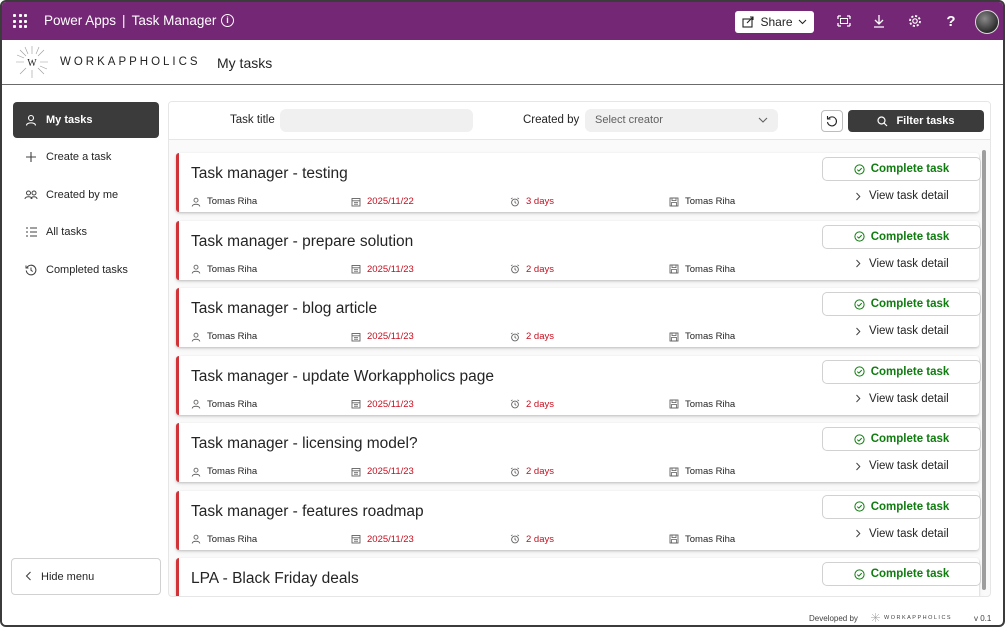 The image size is (1005, 627). Describe the element at coordinates (227, 20) in the screenshot. I see `info-icon: i` at that location.